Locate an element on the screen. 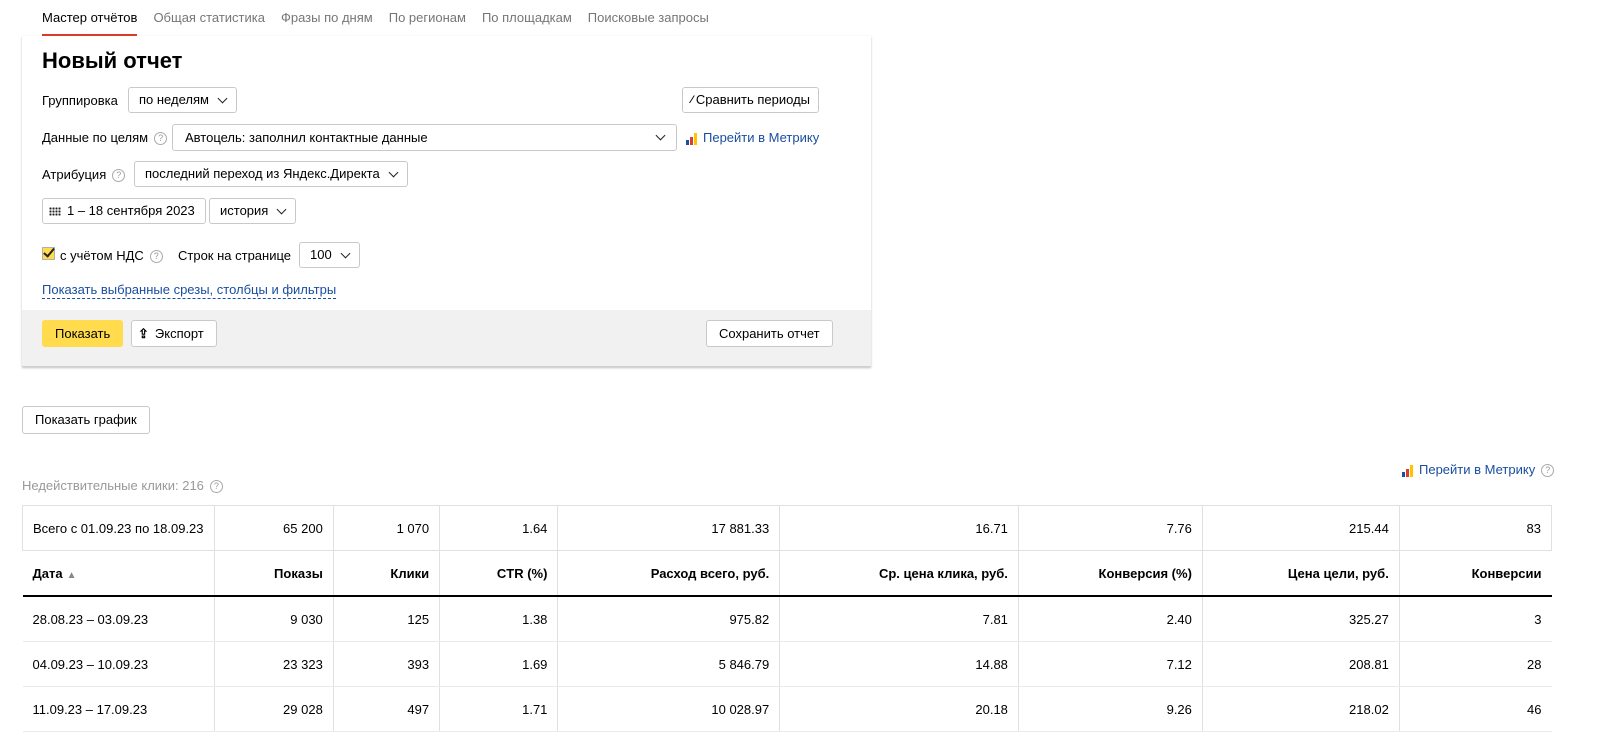  metrika-link: Перейти в Метрику is located at coordinates (752, 137).